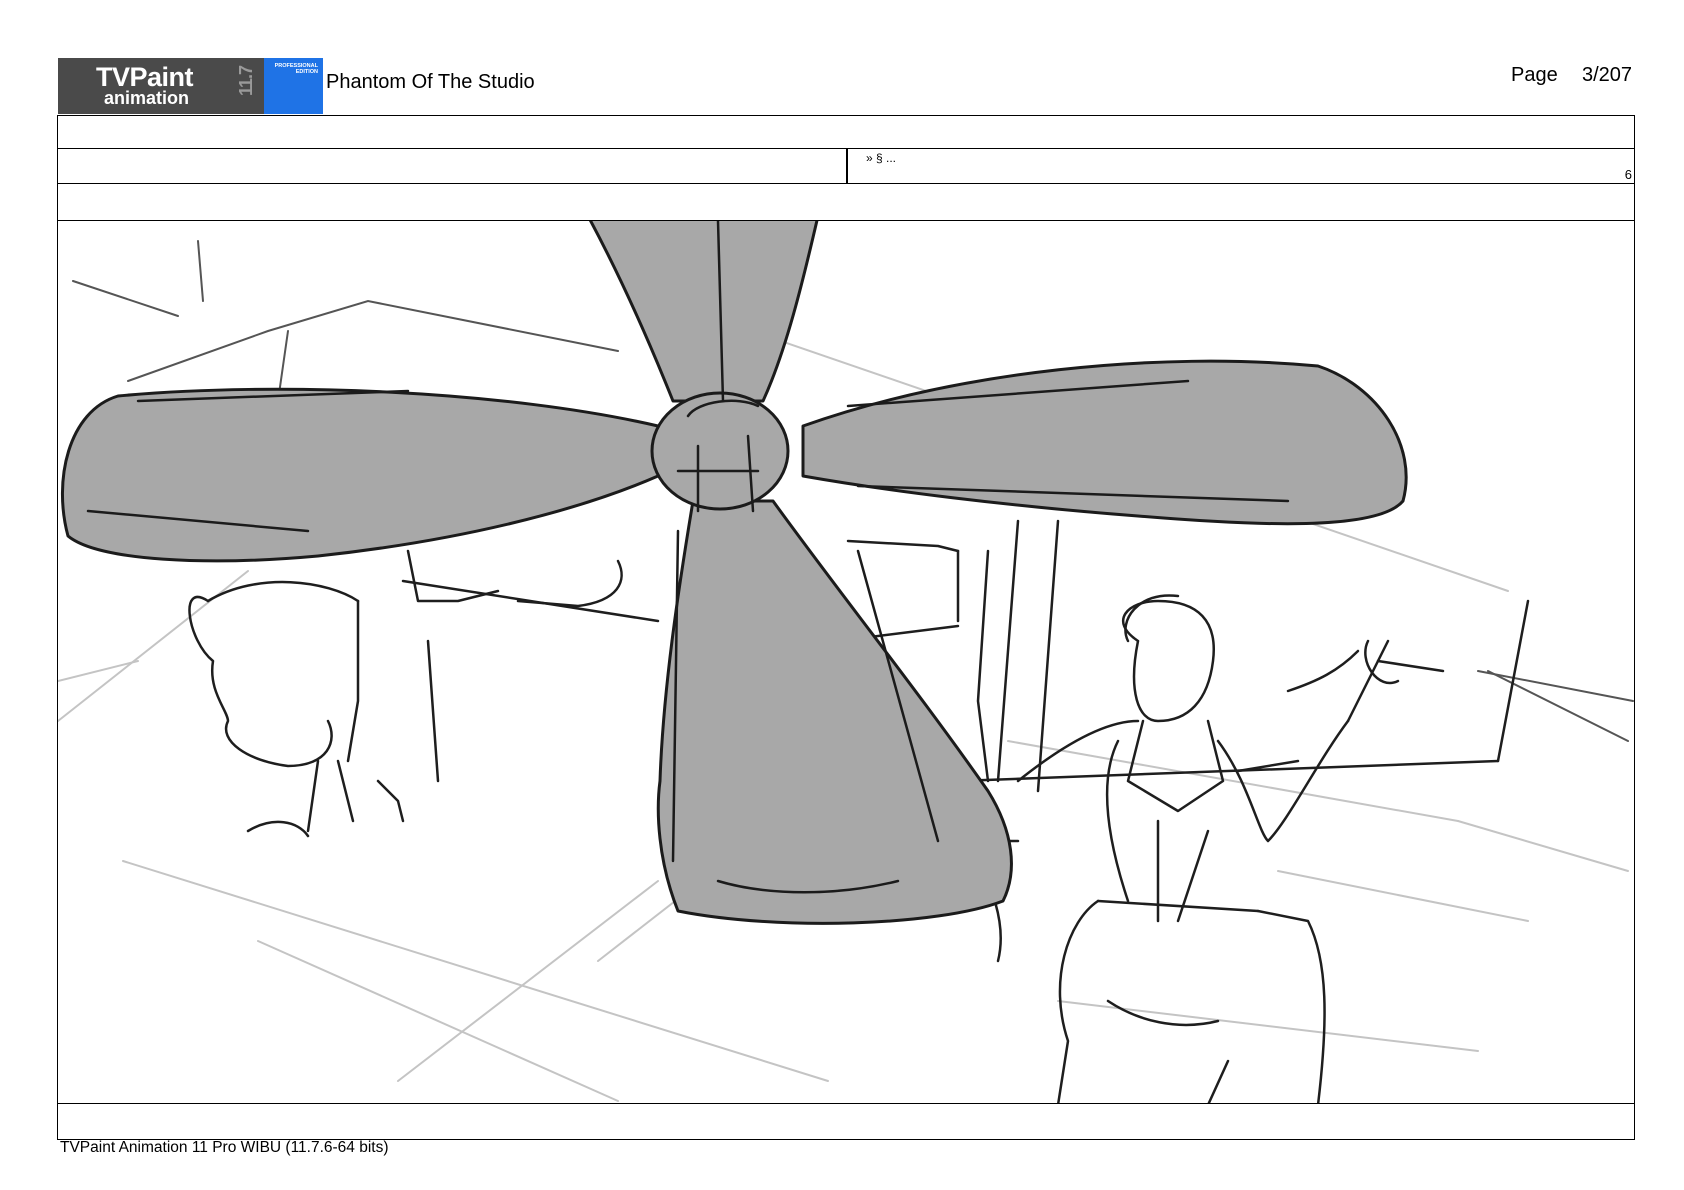 Image resolution: width=1684 pixels, height=1190 pixels. I want to click on logo-brand: TVPaint, so click(145, 77).